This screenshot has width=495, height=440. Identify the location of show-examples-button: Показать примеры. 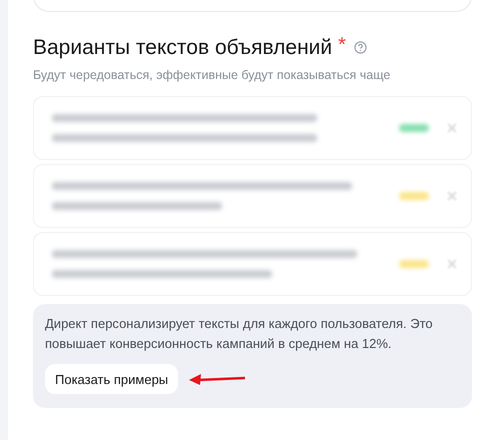
(111, 379).